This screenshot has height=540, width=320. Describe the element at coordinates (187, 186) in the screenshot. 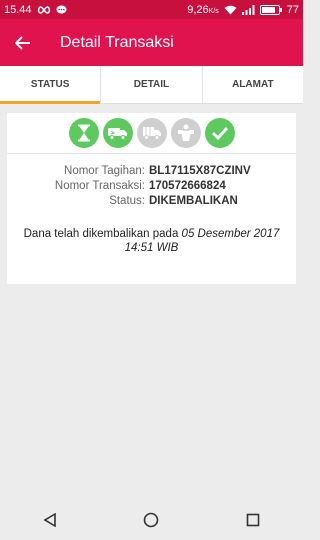

I see `transaction-number-value: 170572666824` at that location.